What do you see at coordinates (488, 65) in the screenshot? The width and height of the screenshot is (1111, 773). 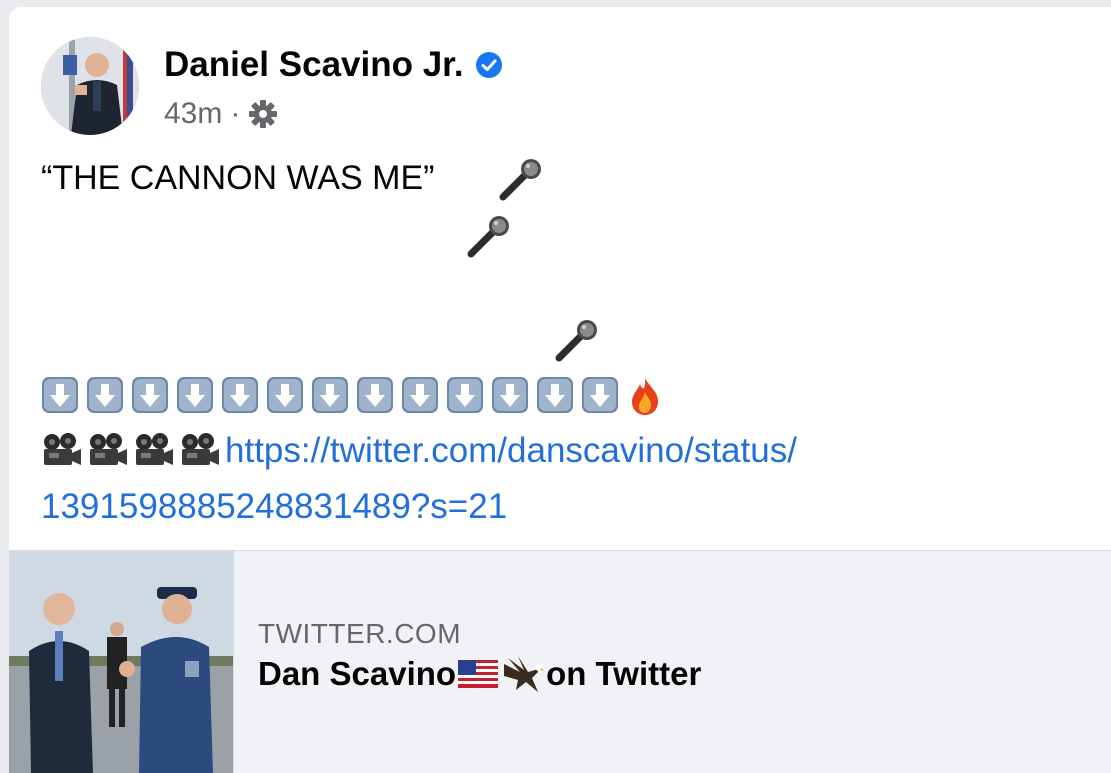 I see `verified-badge-icon` at bounding box center [488, 65].